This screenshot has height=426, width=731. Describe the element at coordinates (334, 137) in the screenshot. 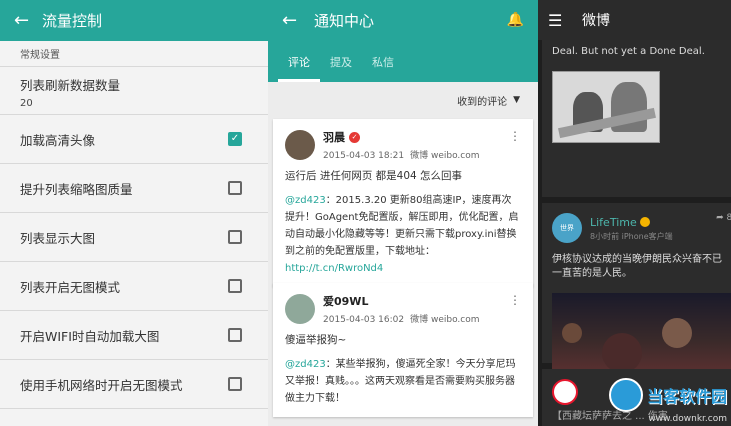

I see `user-name: 羽晨` at that location.